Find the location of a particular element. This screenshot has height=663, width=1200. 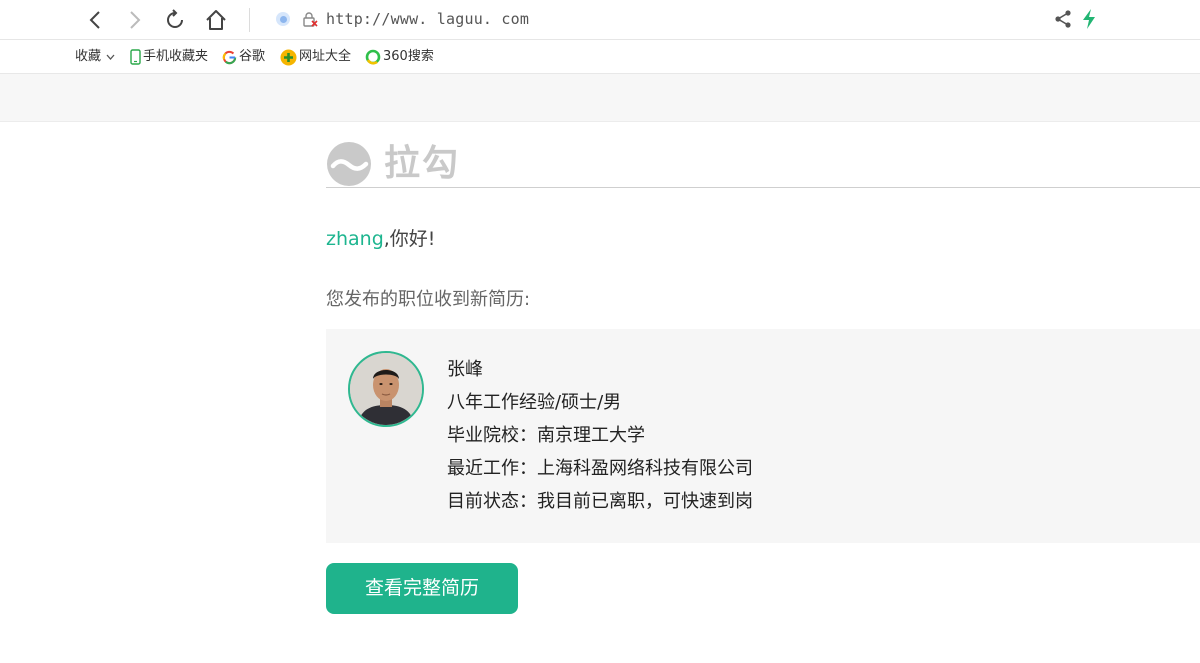

insecure-lock-icon is located at coordinates (310, 19).